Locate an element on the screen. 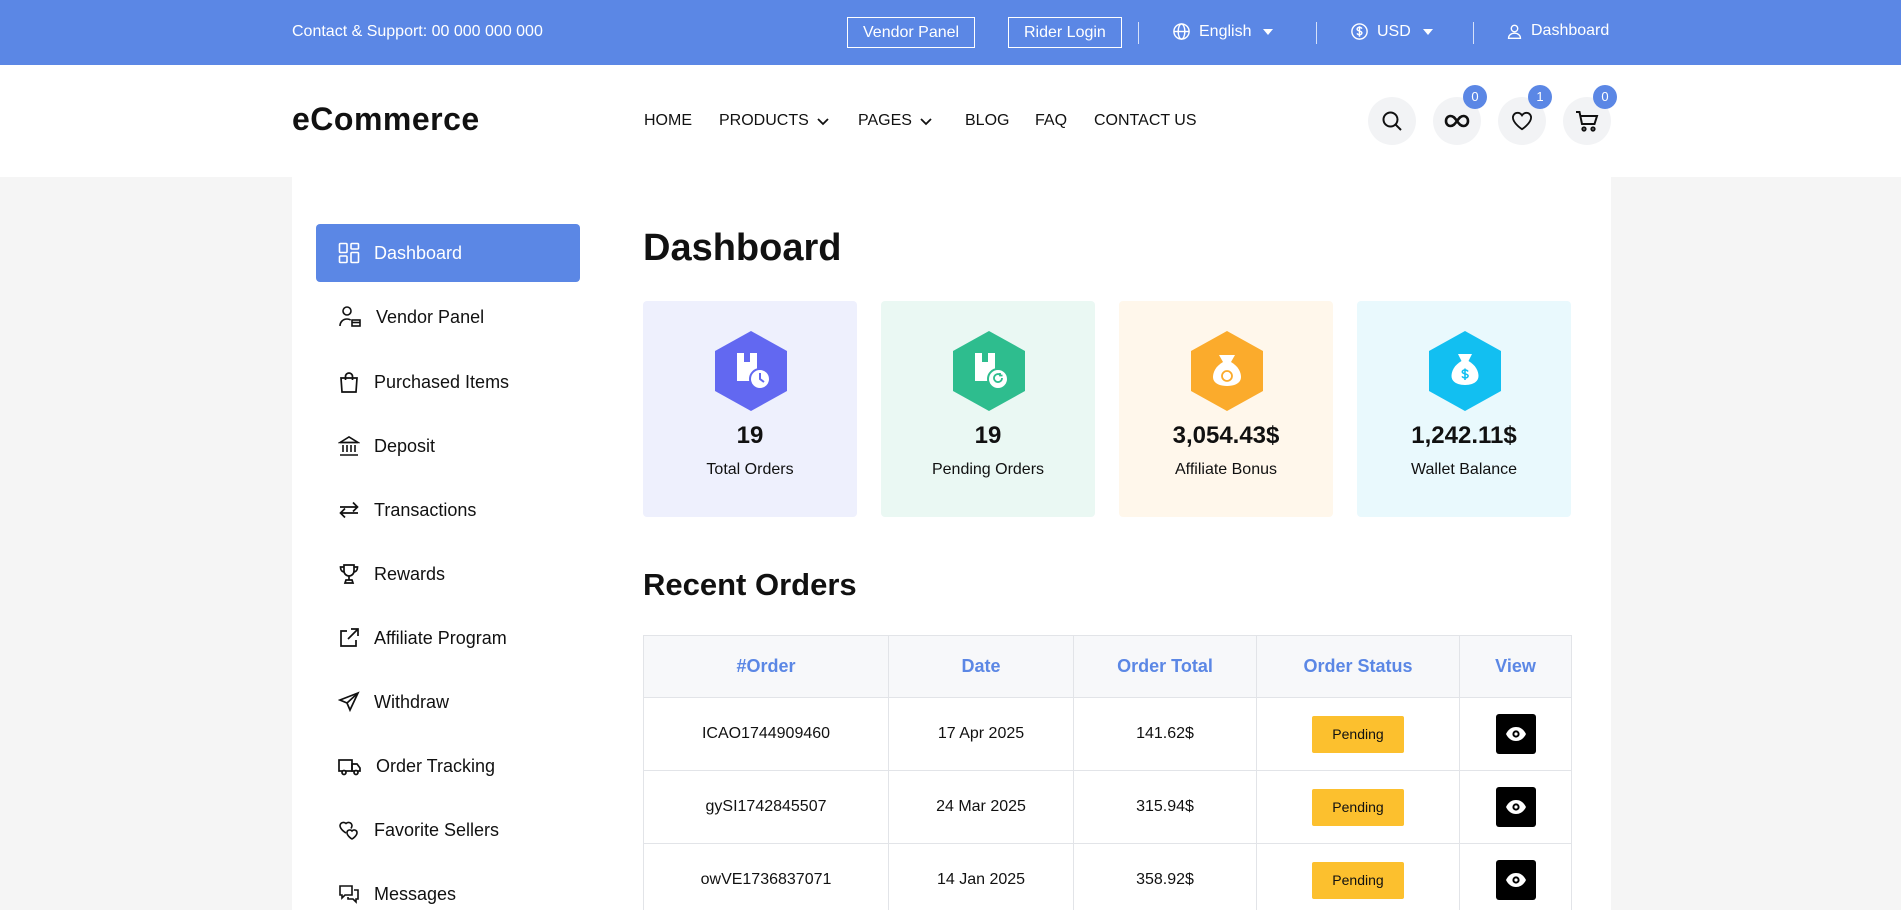  nav-faq: FAQ is located at coordinates (1051, 121).